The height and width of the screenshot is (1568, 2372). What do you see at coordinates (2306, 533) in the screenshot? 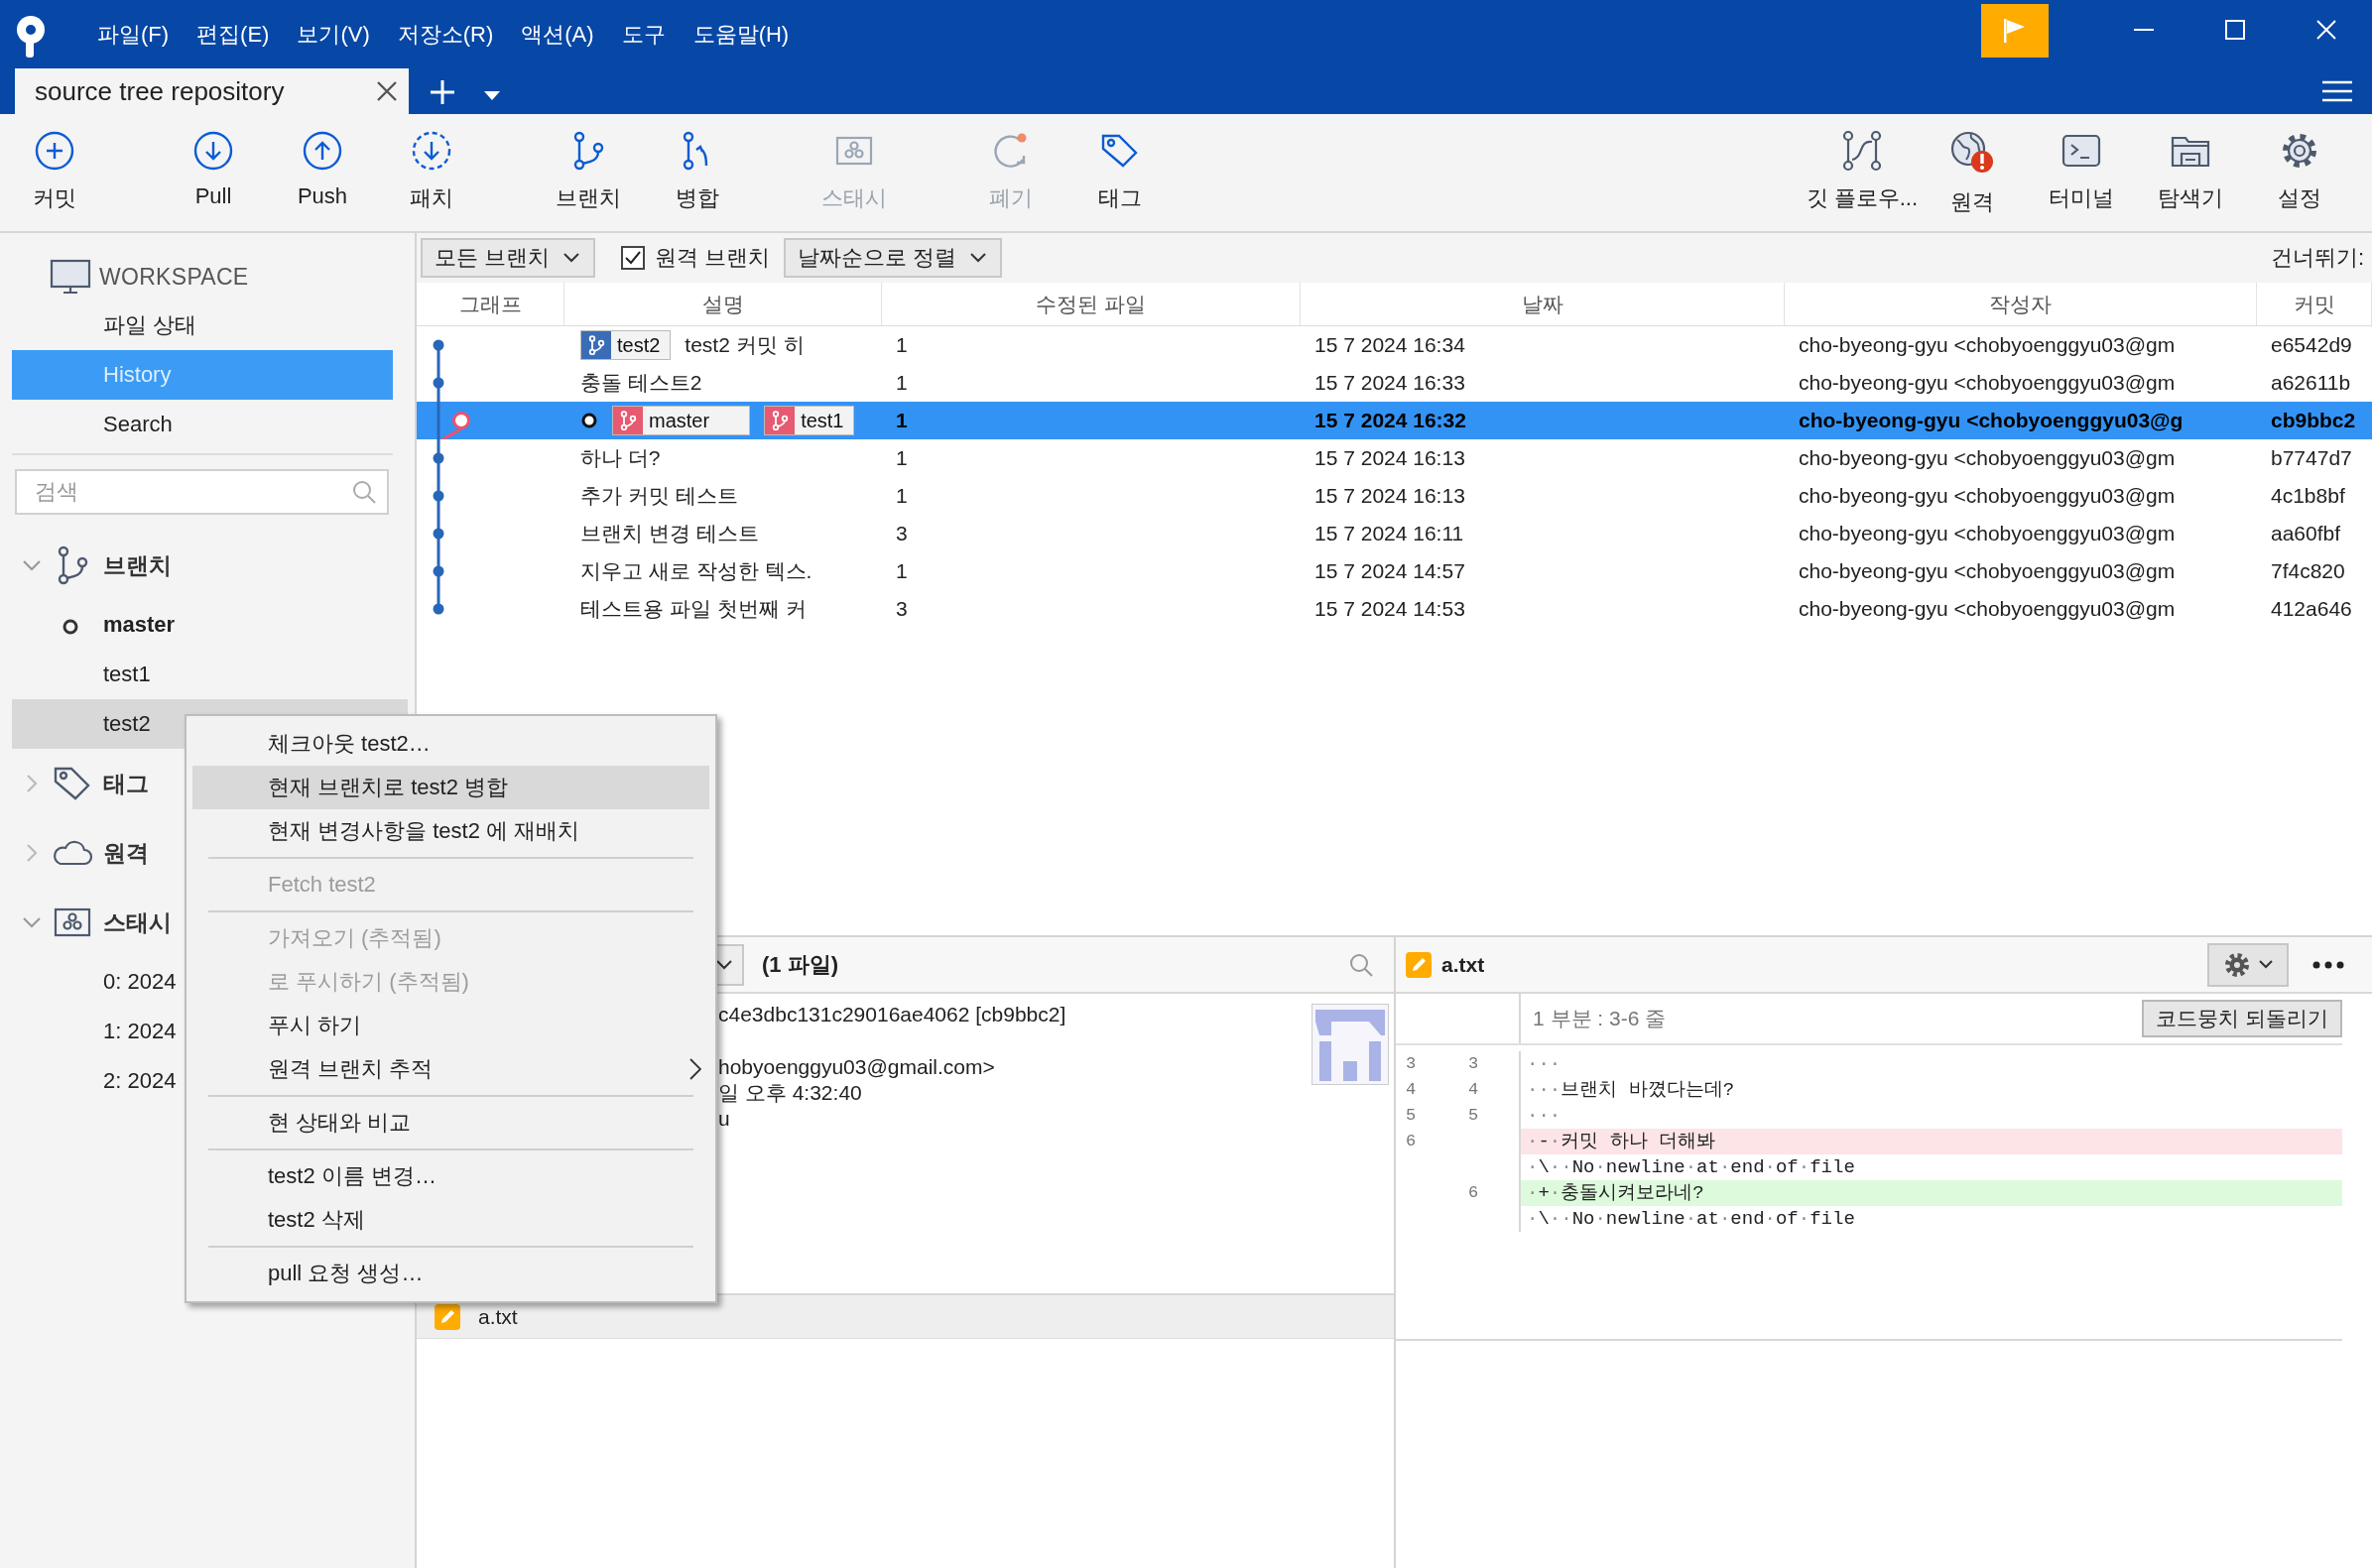
I see `table-cell-text: aa60fbf` at bounding box center [2306, 533].